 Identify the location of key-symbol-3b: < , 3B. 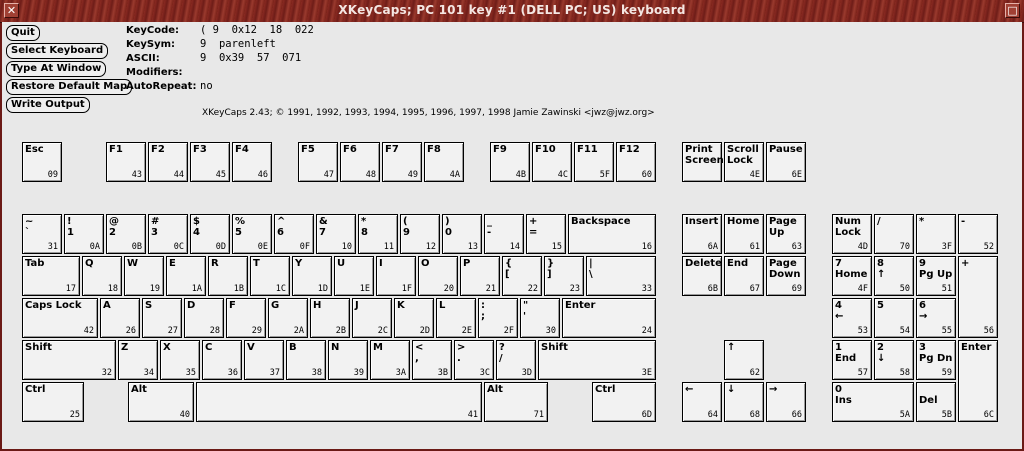
(432, 360).